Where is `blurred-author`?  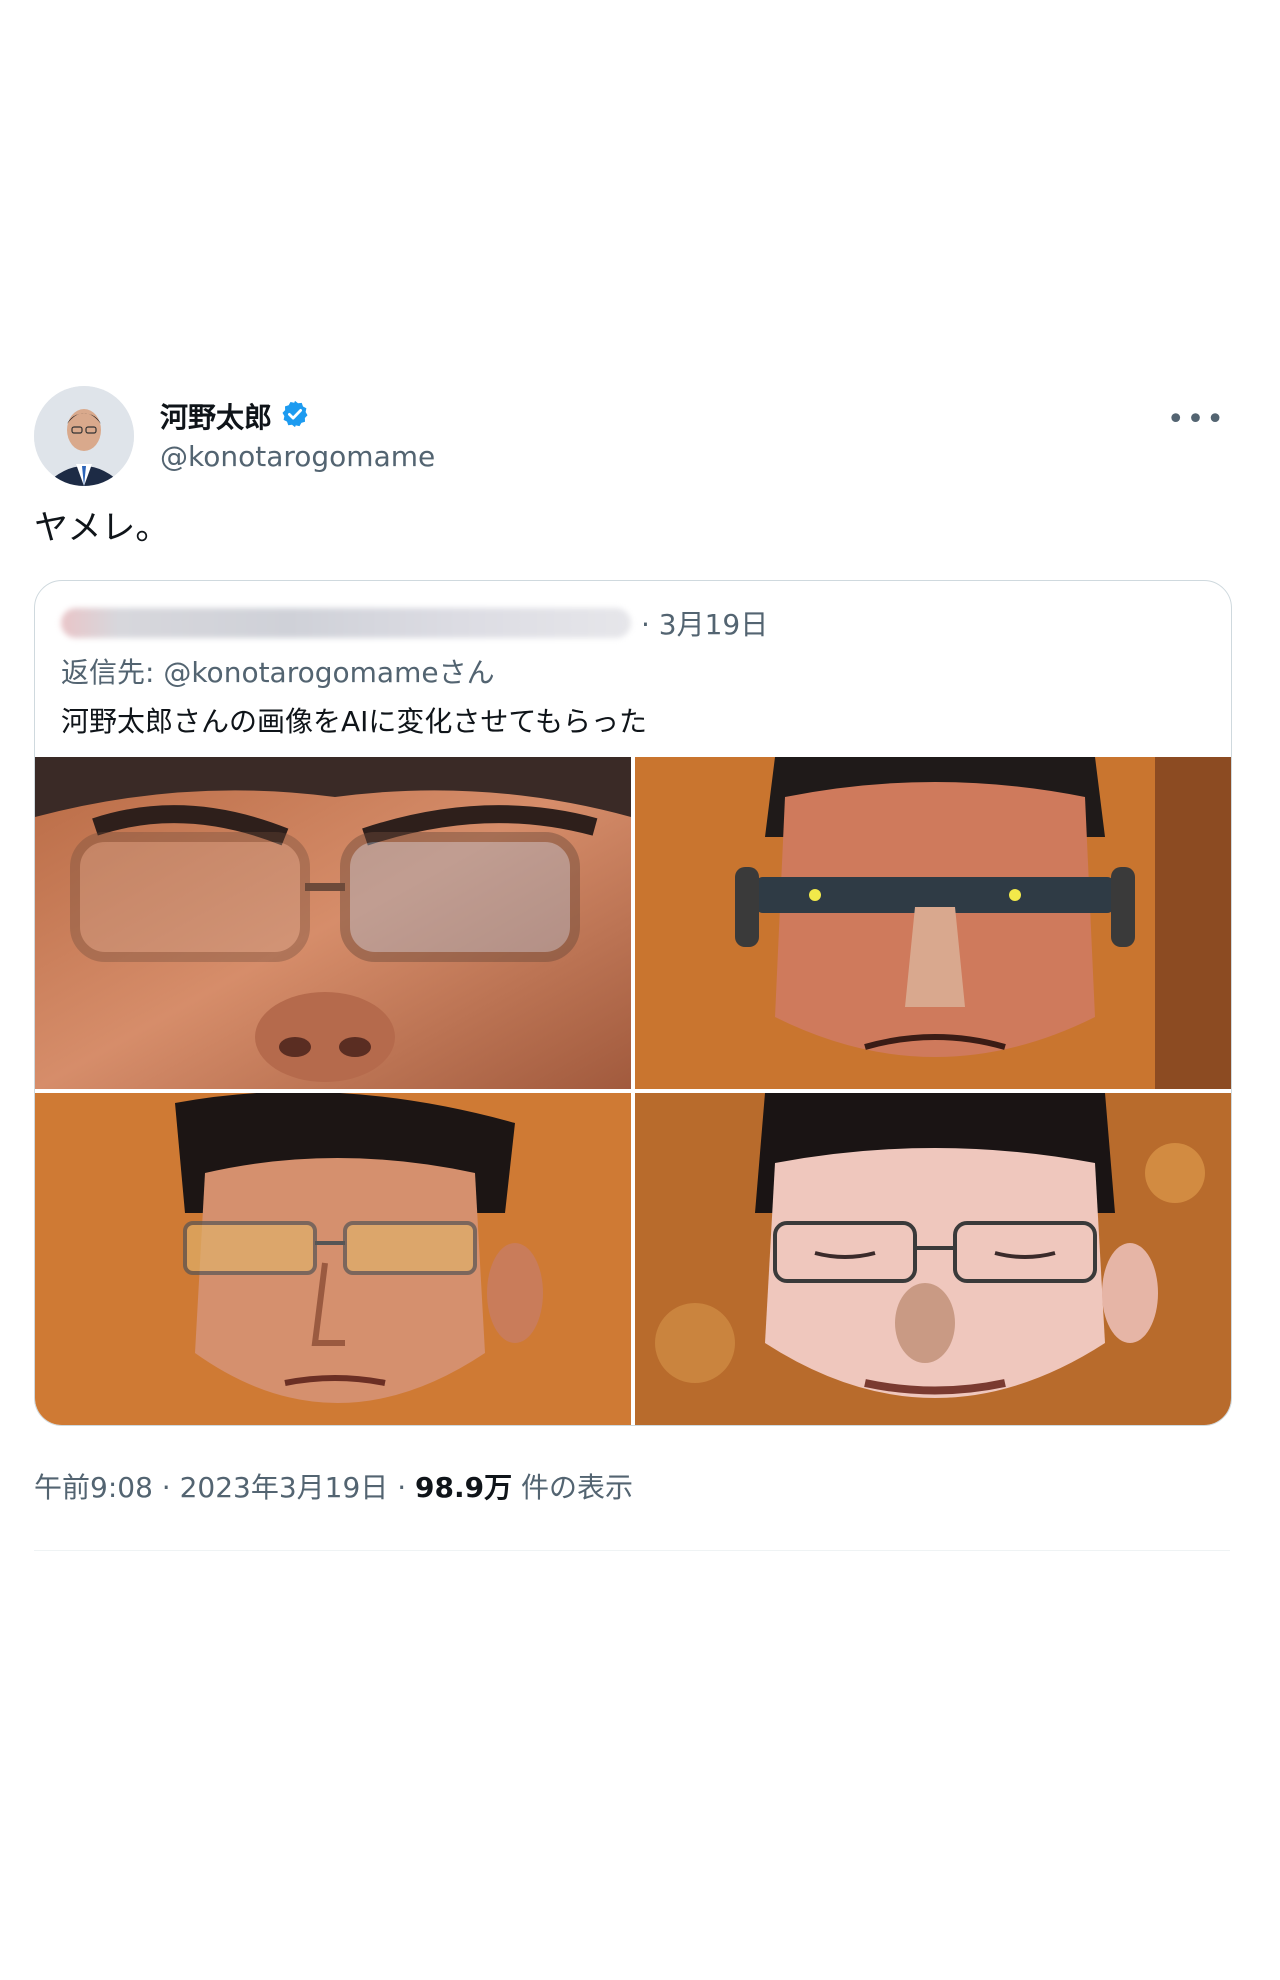 blurred-author is located at coordinates (346, 623).